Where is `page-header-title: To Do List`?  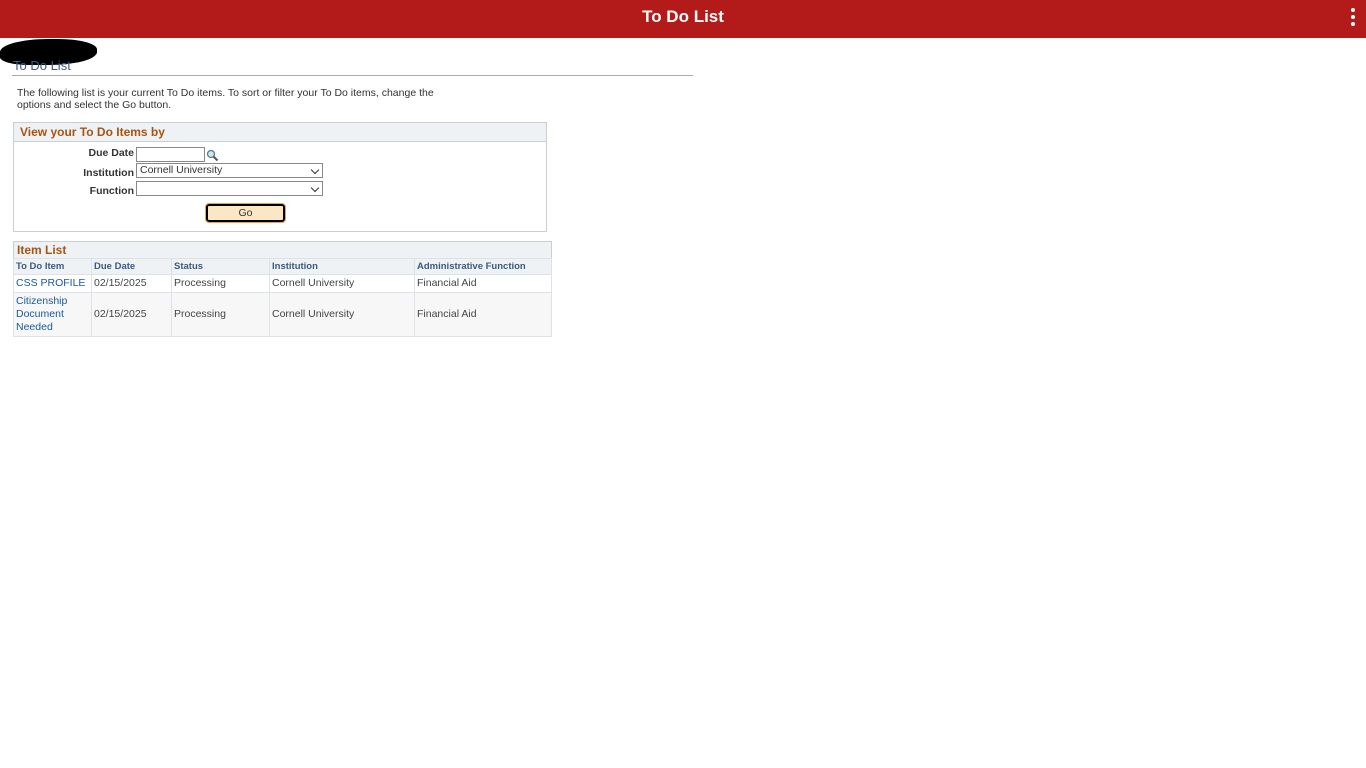
page-header-title: To Do List is located at coordinates (683, 16).